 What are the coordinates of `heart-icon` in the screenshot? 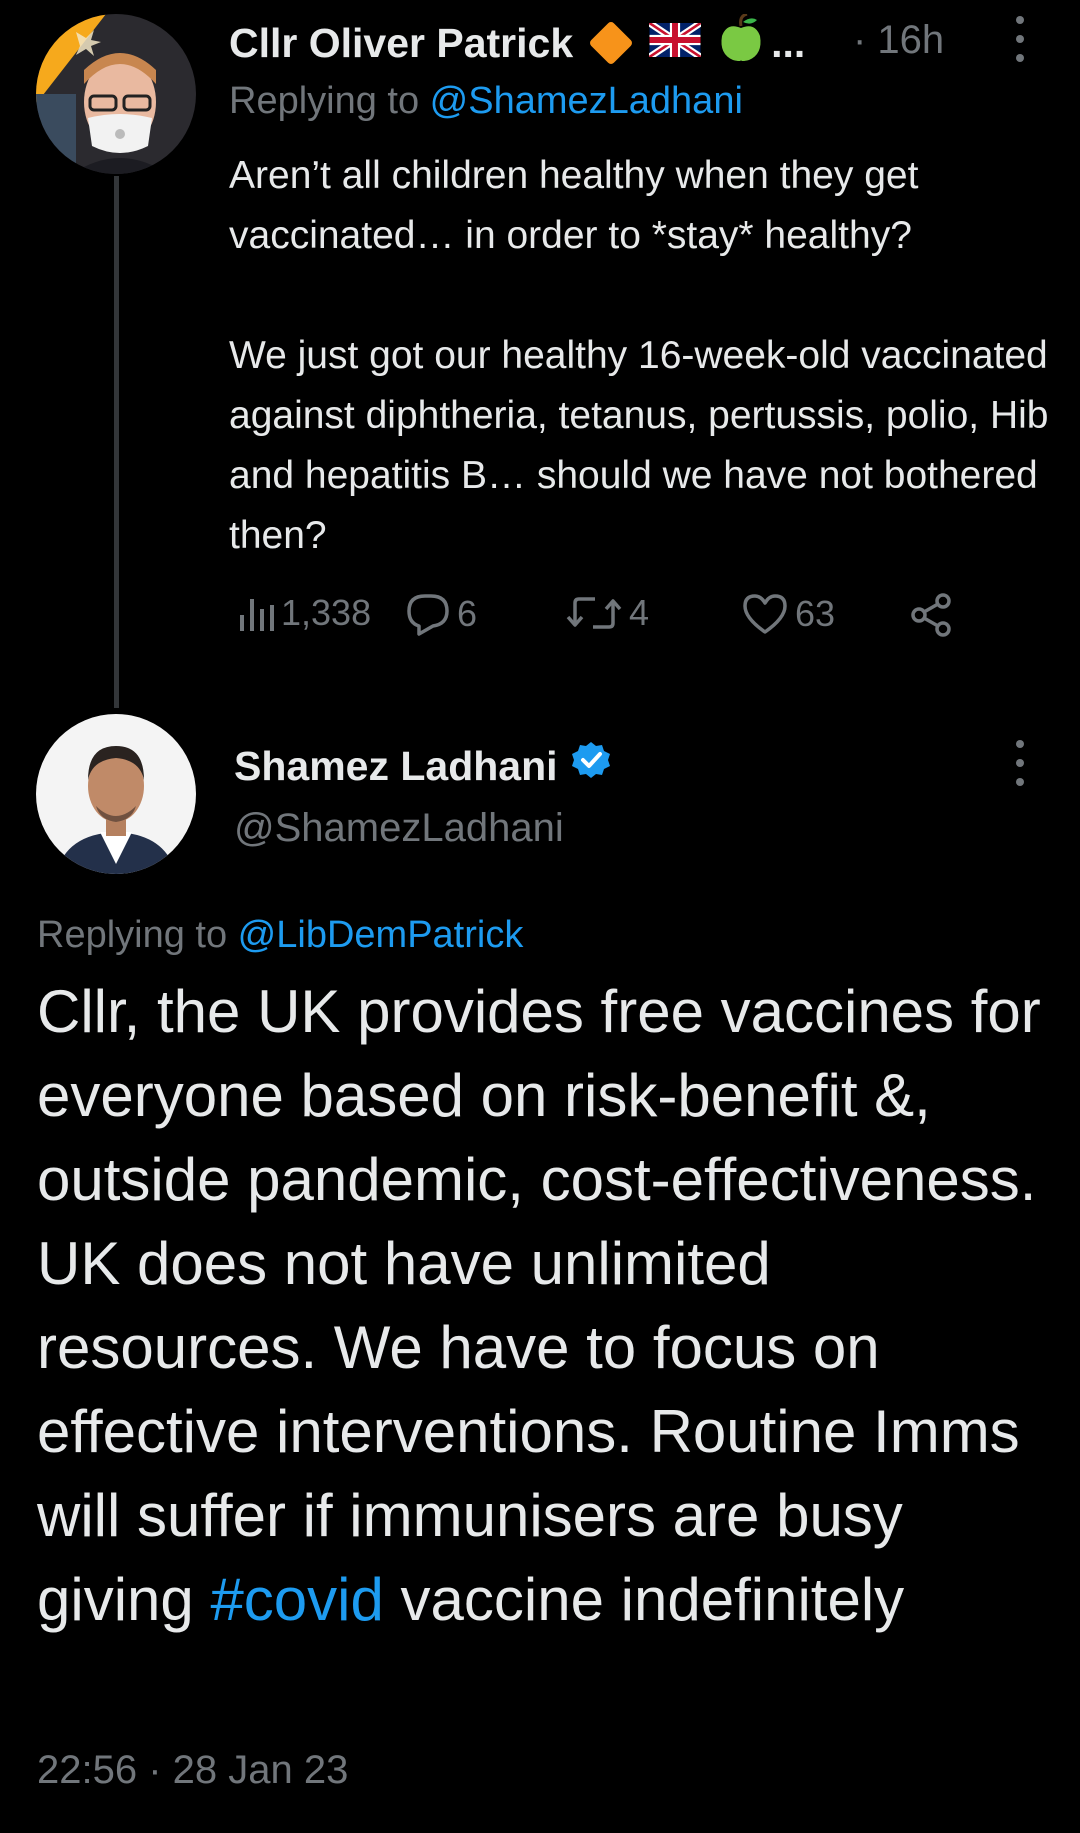 It's located at (765, 614).